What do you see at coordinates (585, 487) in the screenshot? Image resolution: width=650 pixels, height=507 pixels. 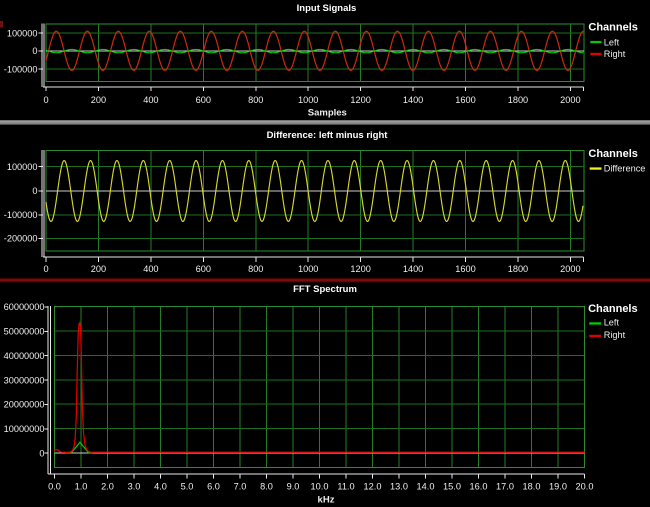 I see `svg-text: 20.0` at bounding box center [585, 487].